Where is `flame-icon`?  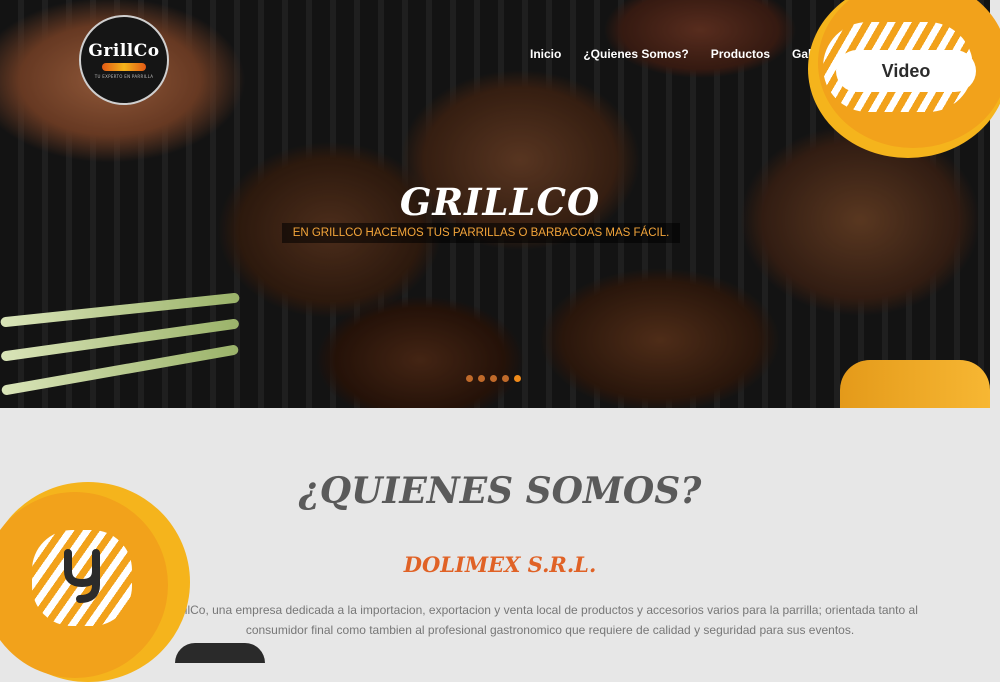 flame-icon is located at coordinates (124, 67).